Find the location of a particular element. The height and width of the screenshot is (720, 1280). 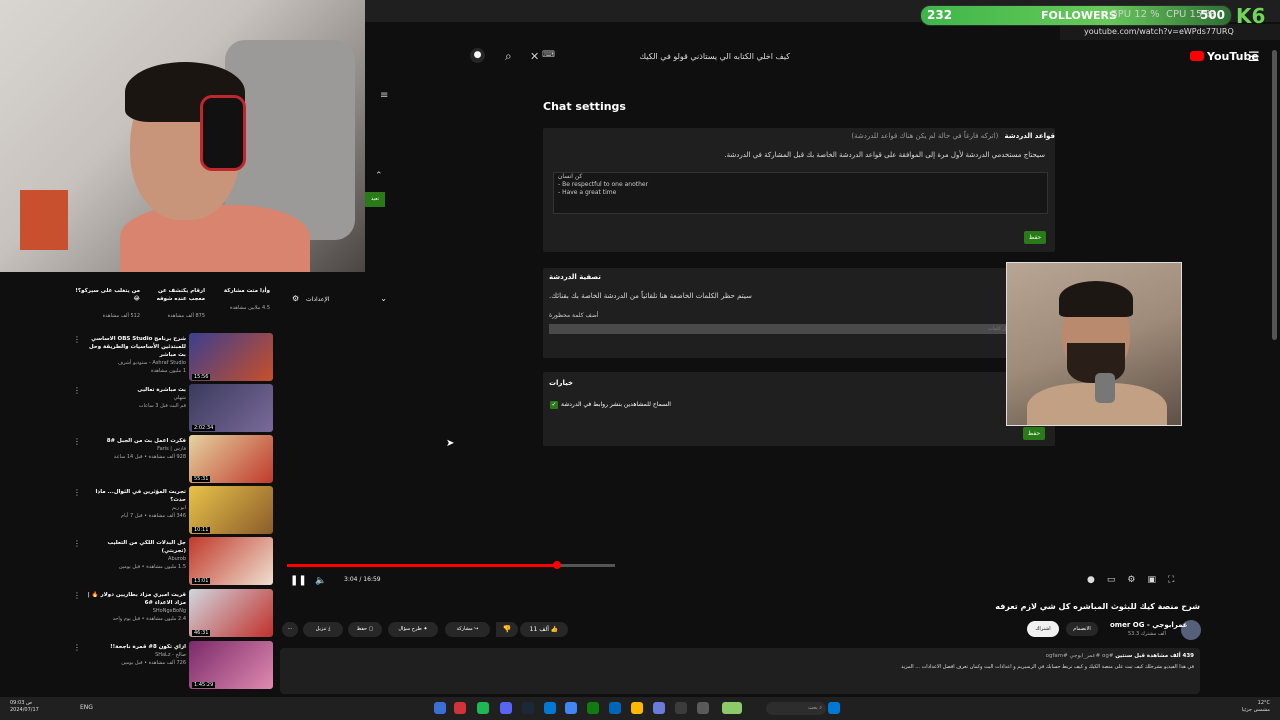

panel-menu-icon: ≡ is located at coordinates (384, 95).